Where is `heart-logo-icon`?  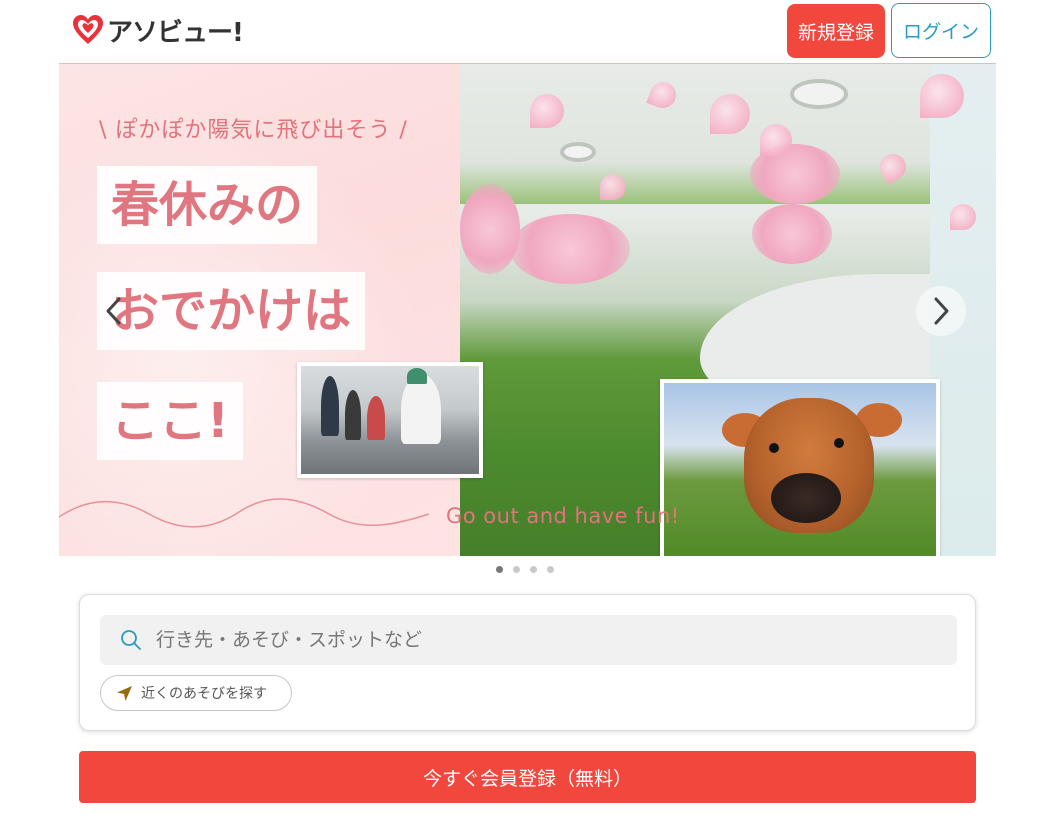 heart-logo-icon is located at coordinates (88, 29).